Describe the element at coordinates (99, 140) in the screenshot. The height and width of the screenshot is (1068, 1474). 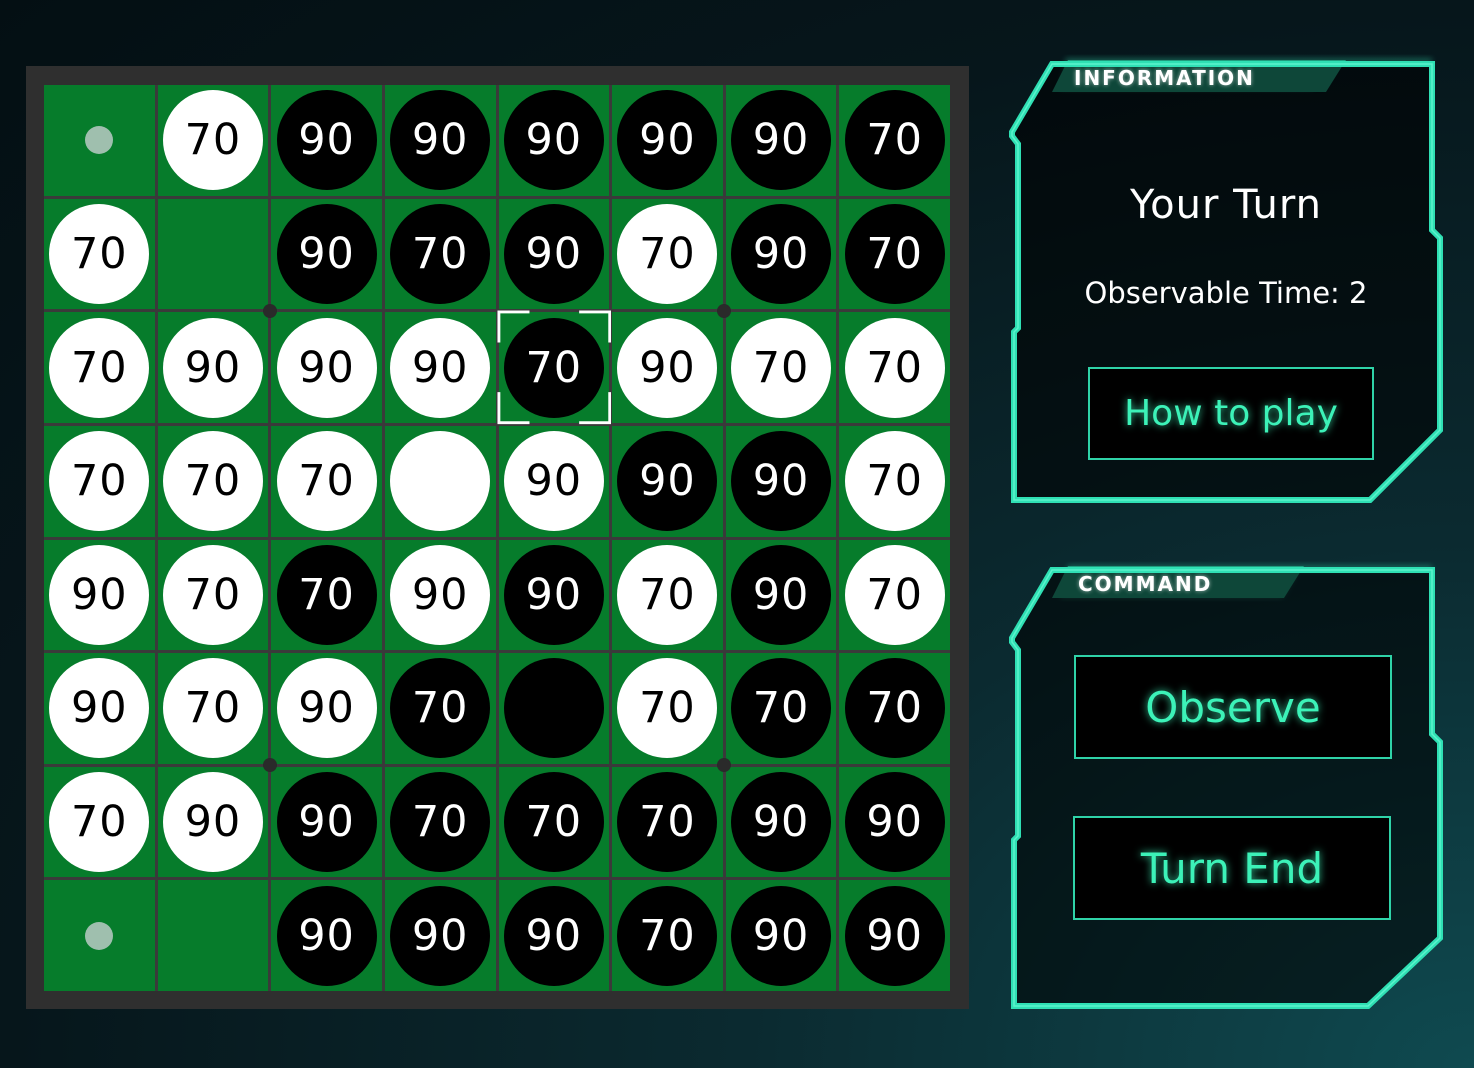
I see `board-cell-r1-c1` at that location.